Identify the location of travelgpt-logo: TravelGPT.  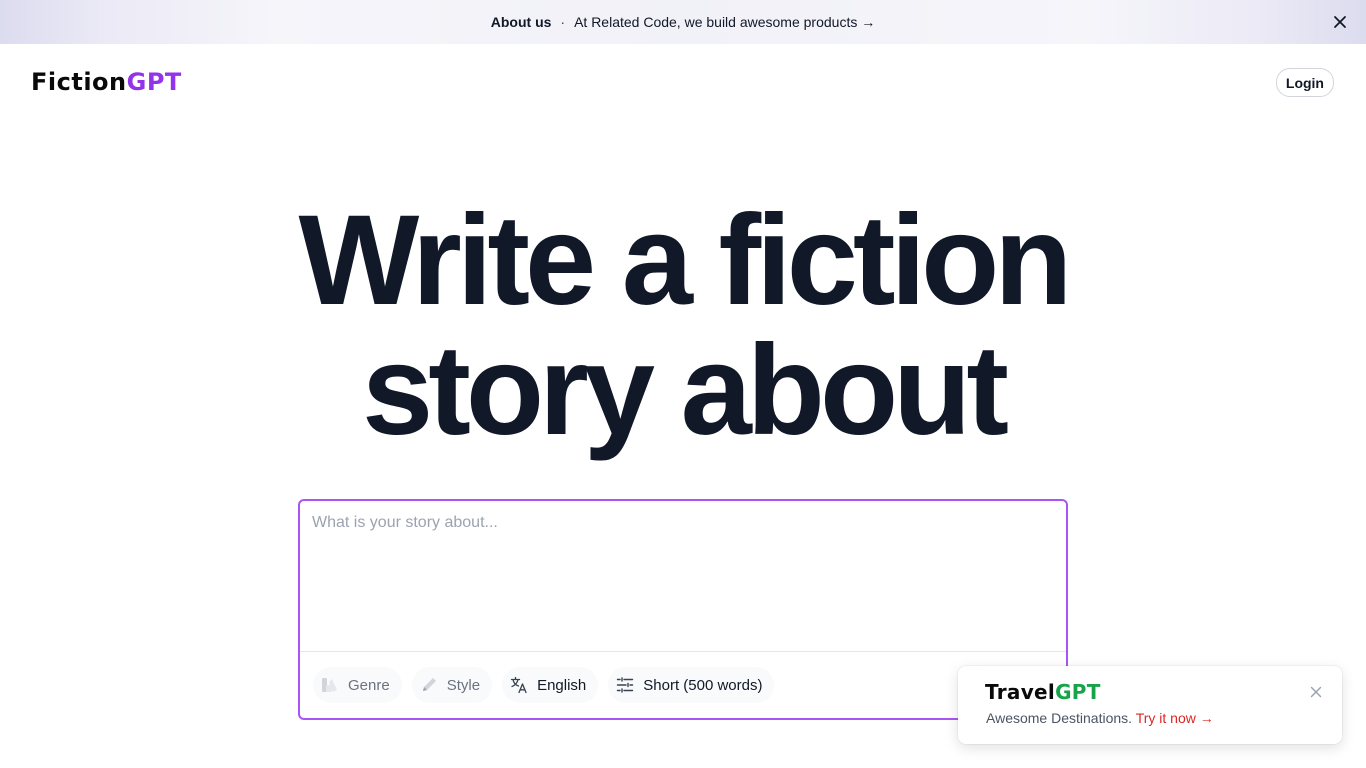
(1043, 692).